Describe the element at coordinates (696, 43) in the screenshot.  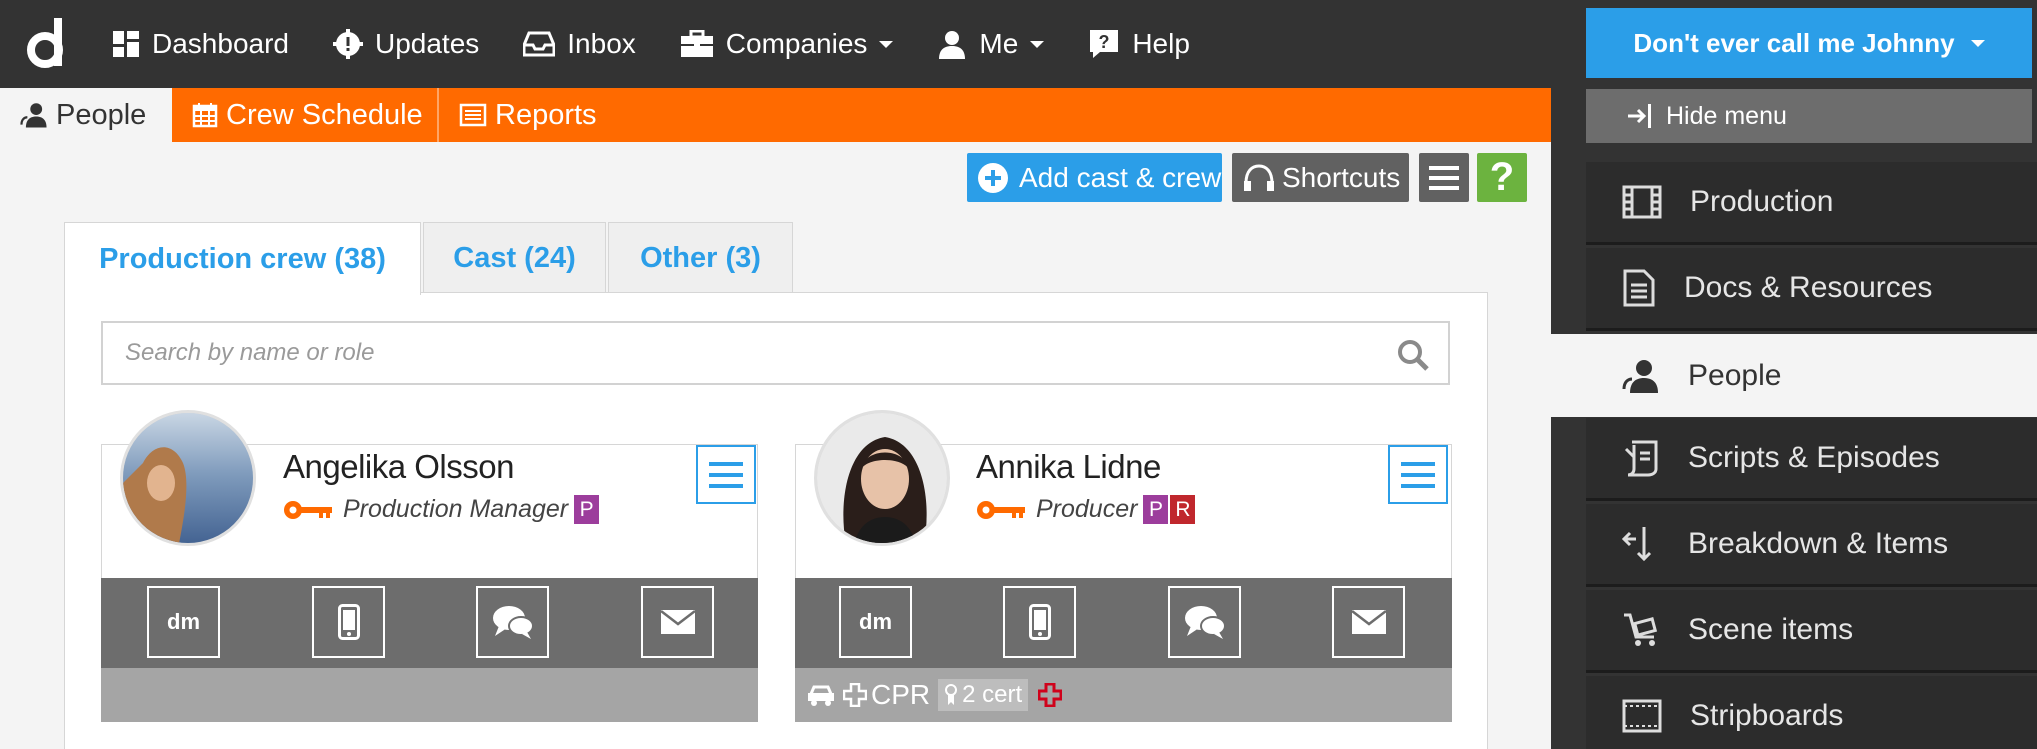
I see `briefcase-icon` at that location.